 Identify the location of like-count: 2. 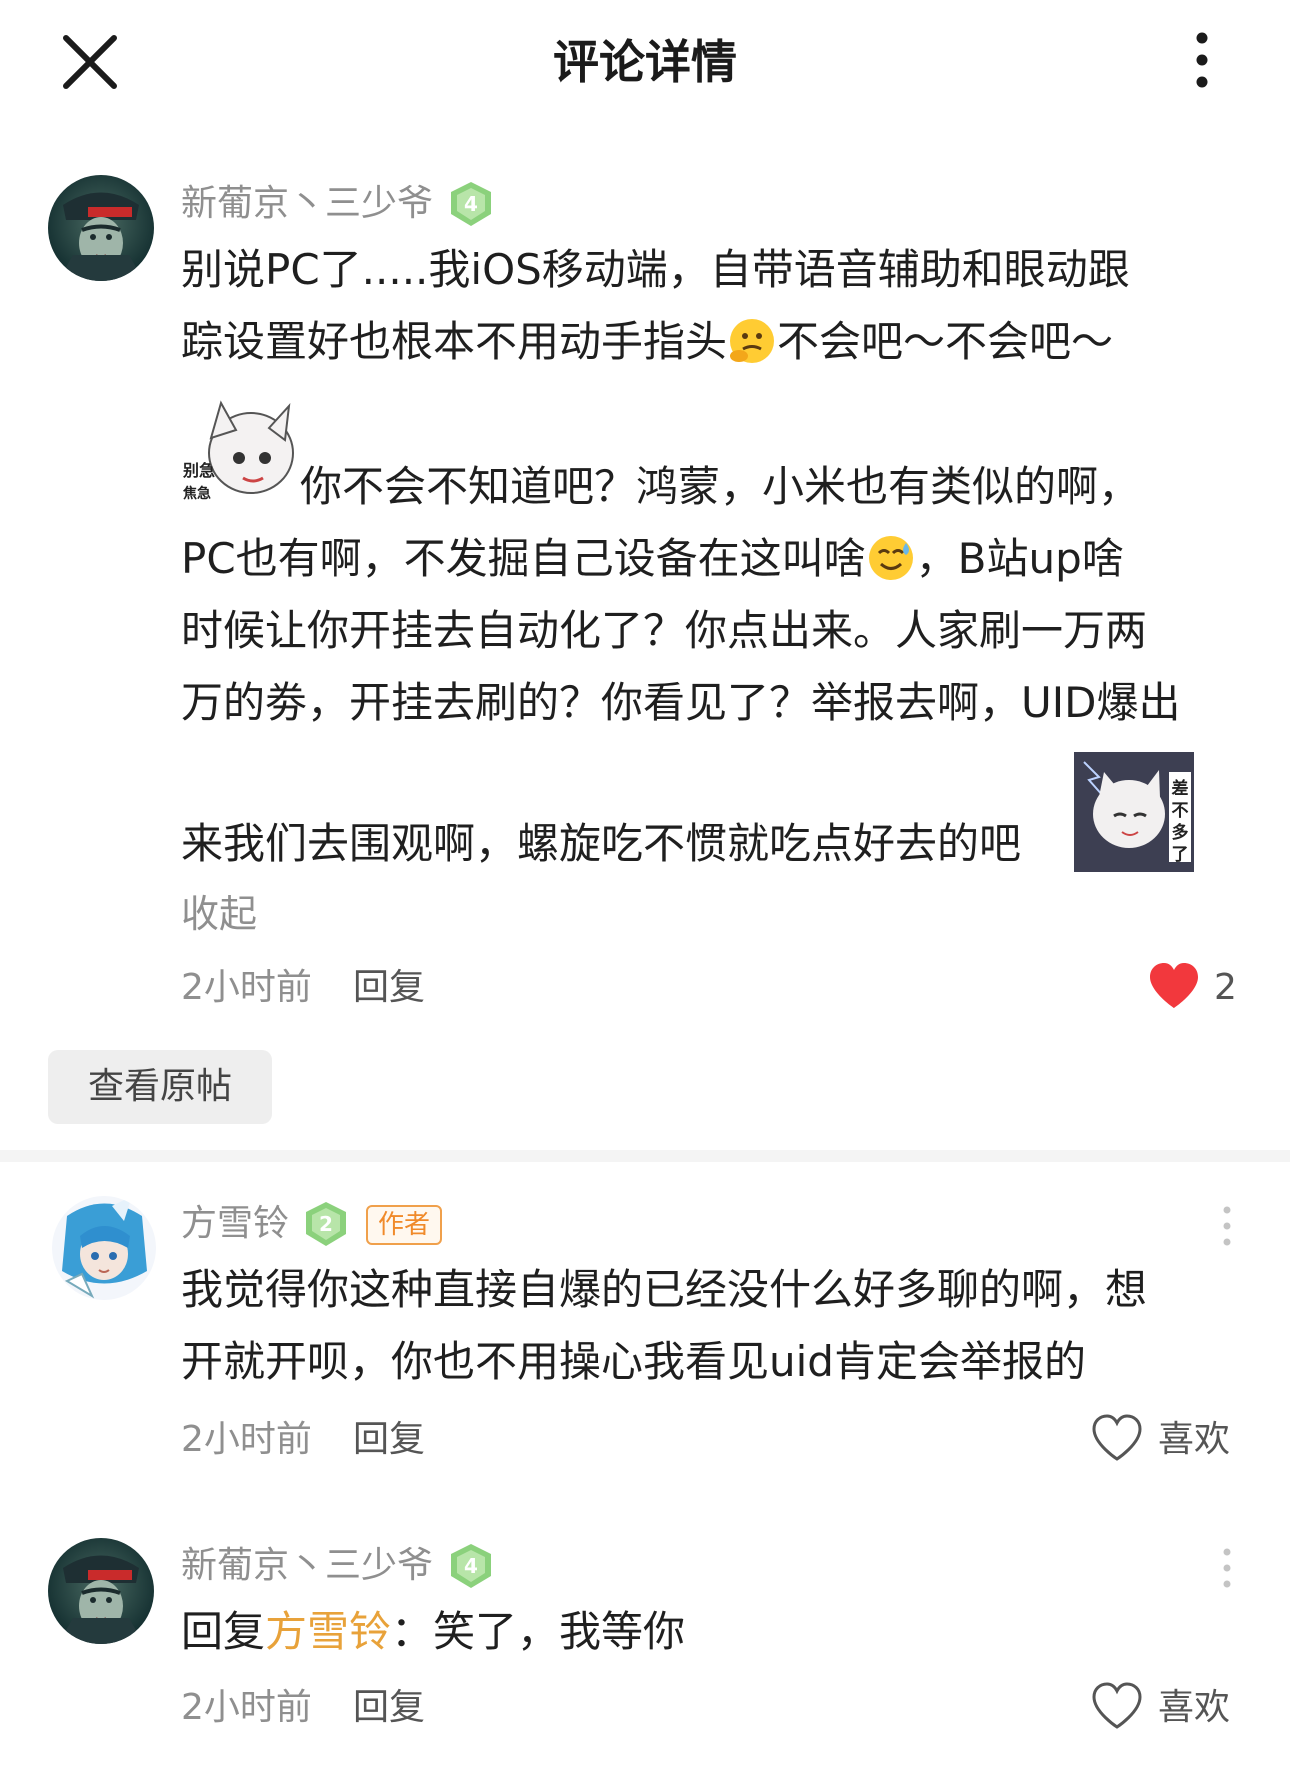
(1225, 987).